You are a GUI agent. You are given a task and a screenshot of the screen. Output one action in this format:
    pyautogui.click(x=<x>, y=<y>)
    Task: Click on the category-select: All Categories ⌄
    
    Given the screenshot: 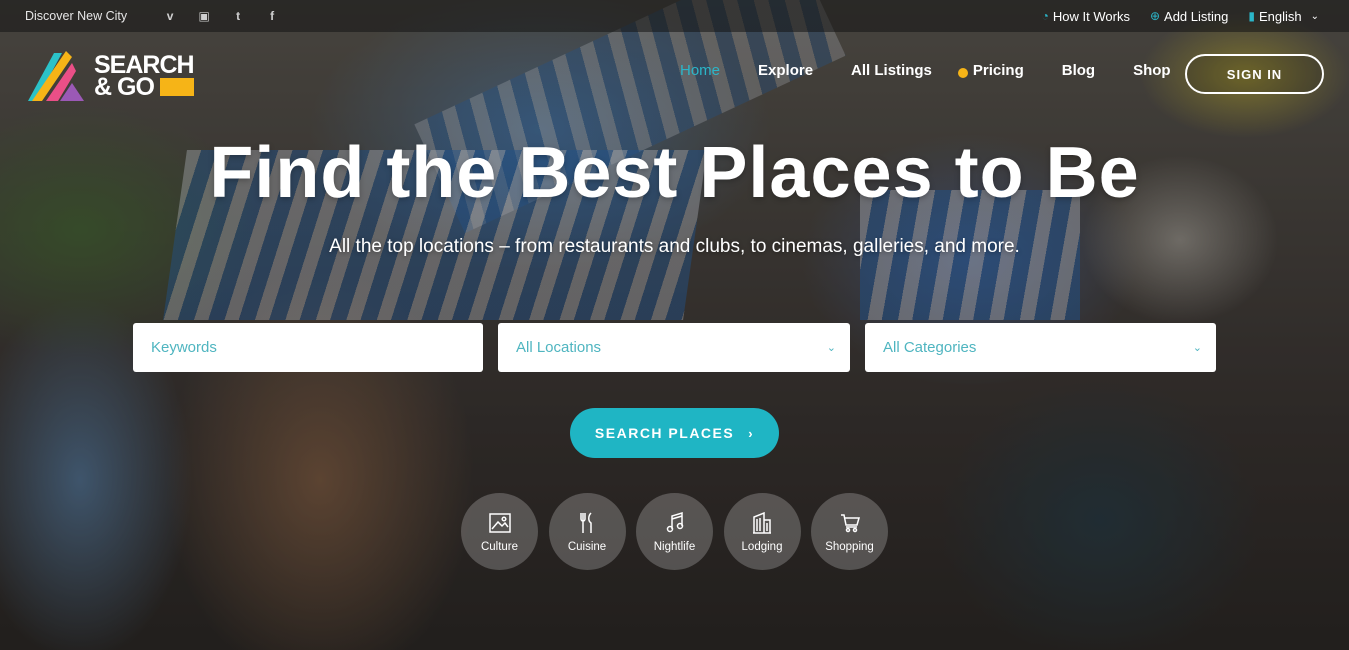 What is the action you would take?
    pyautogui.click(x=1040, y=347)
    